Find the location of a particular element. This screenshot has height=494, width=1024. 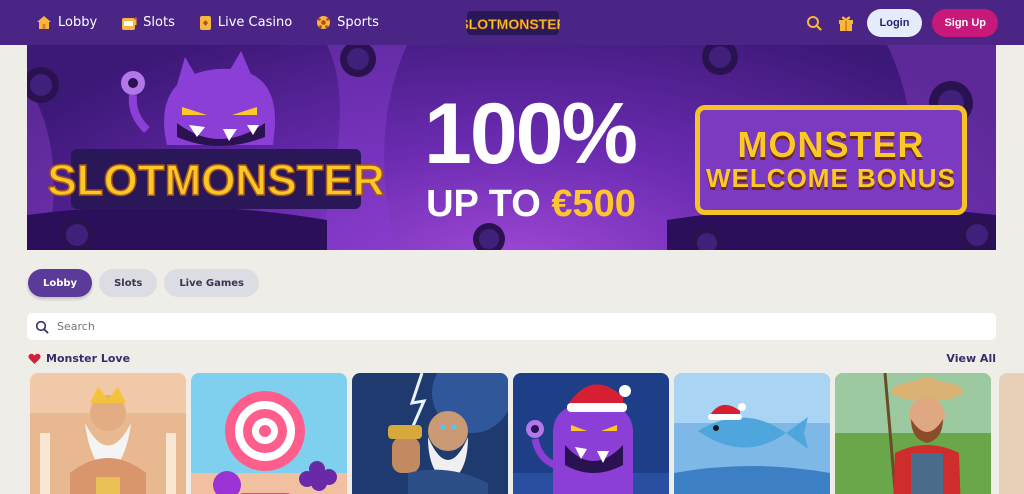

heart-icon is located at coordinates (34, 358).